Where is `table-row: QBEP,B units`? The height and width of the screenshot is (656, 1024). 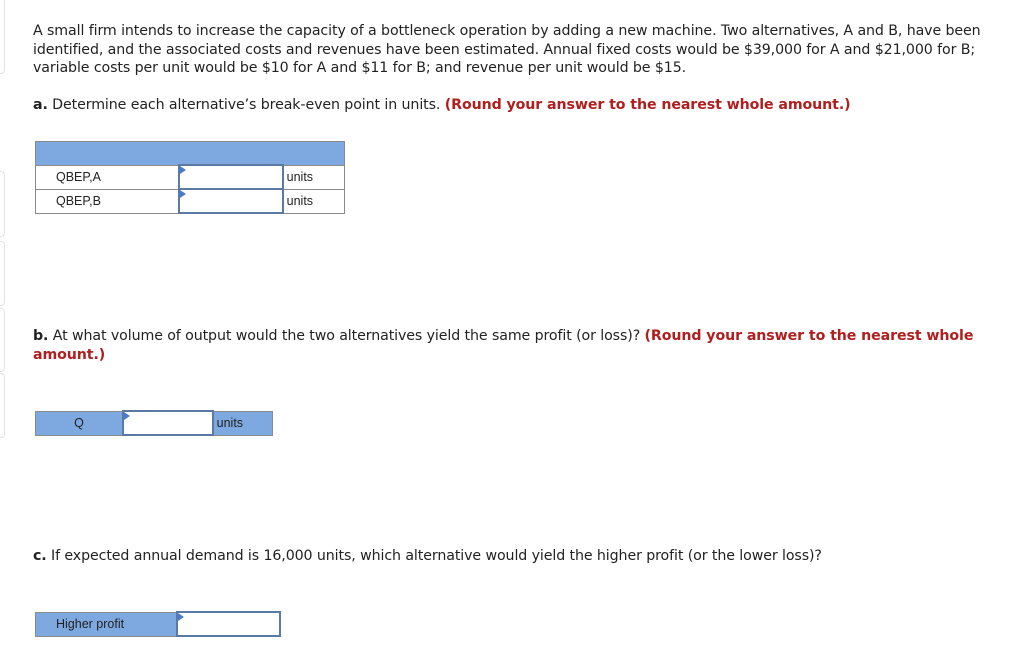
table-row: QBEP,B units is located at coordinates (190, 201).